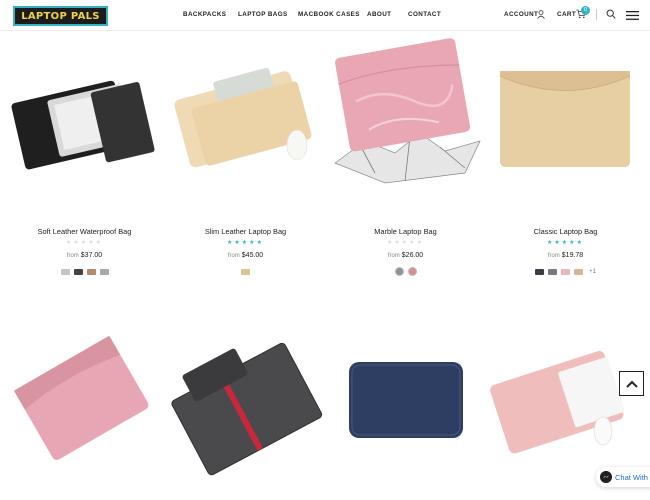 The image size is (650, 500). I want to click on price-value: $19.78, so click(572, 255).